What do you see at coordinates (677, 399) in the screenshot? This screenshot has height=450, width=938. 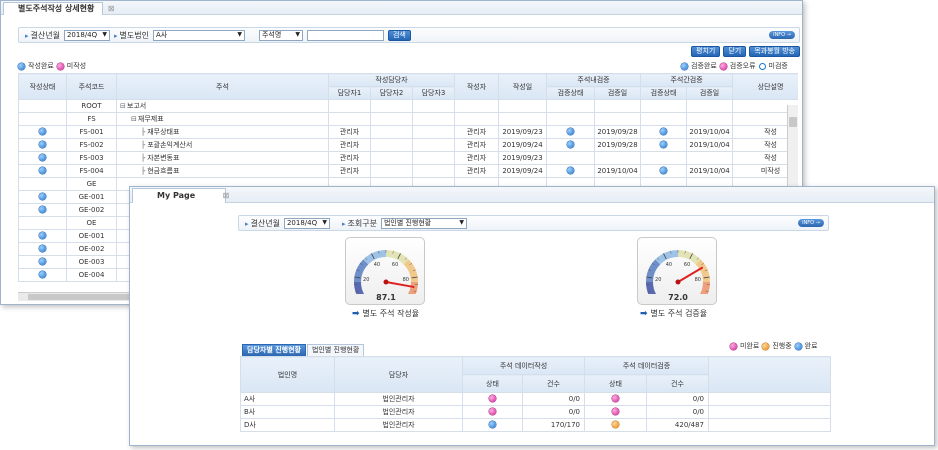 I see `verify-count-cell: 0/0` at bounding box center [677, 399].